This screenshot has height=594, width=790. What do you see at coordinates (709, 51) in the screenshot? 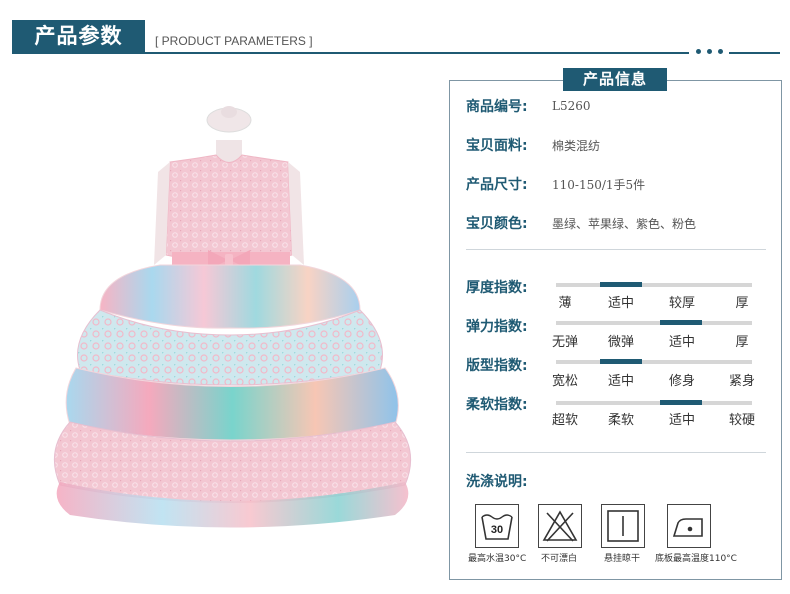
I see `decorative-dots` at bounding box center [709, 51].